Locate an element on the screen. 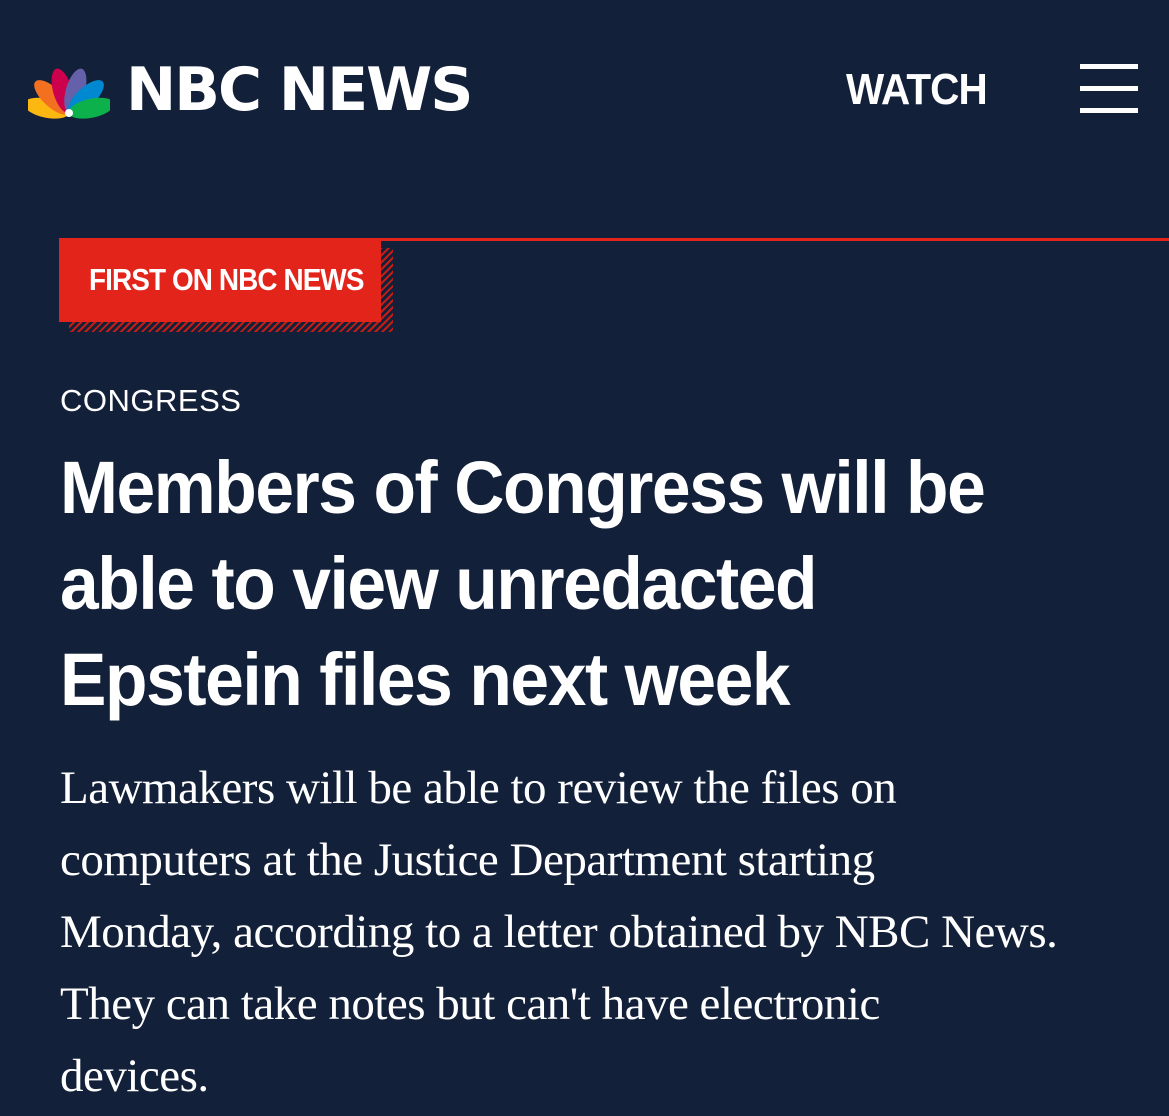 The height and width of the screenshot is (1116, 1169). section-label-congress: CONGRESS is located at coordinates (150, 401).